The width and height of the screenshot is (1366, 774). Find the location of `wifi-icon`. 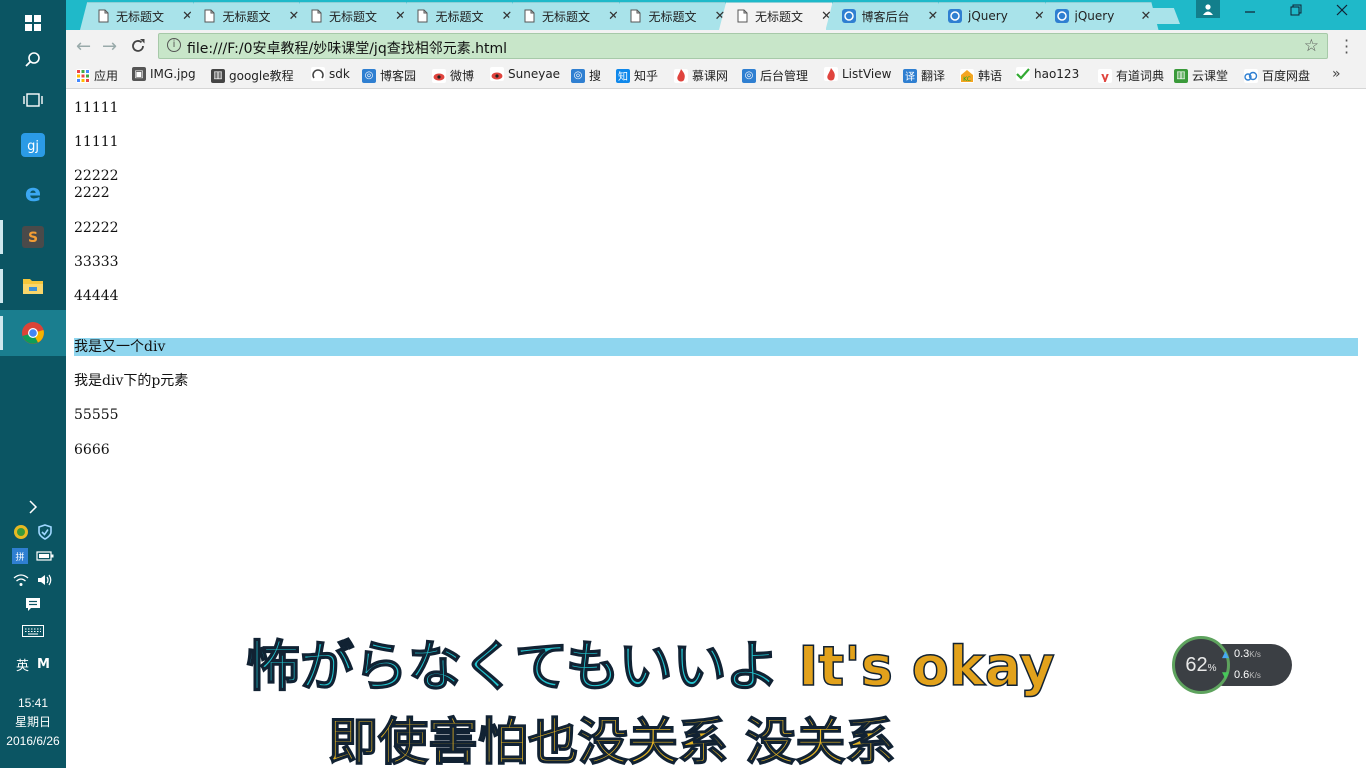

wifi-icon is located at coordinates (21, 580).